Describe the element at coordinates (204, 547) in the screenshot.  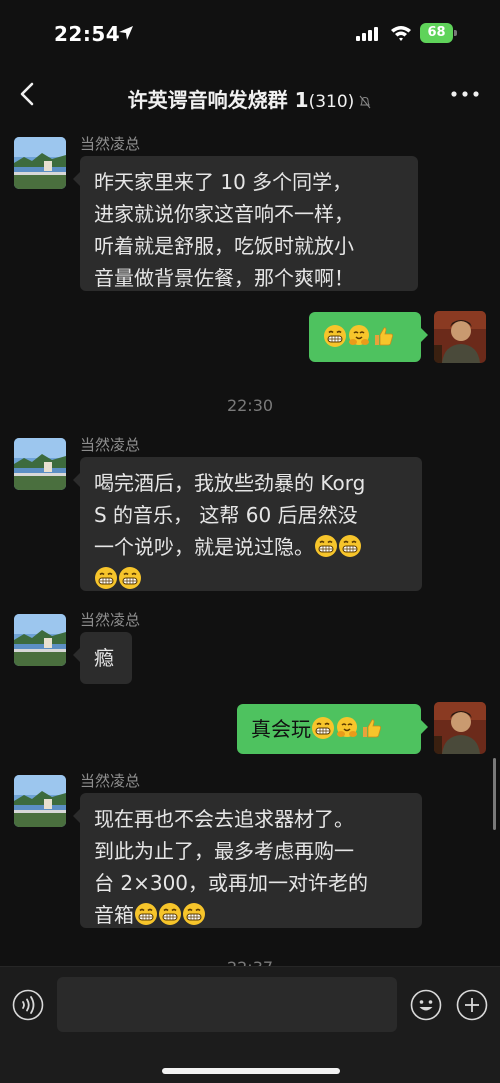
I see `message-line: 一个说吵，就是说过隐。` at that location.